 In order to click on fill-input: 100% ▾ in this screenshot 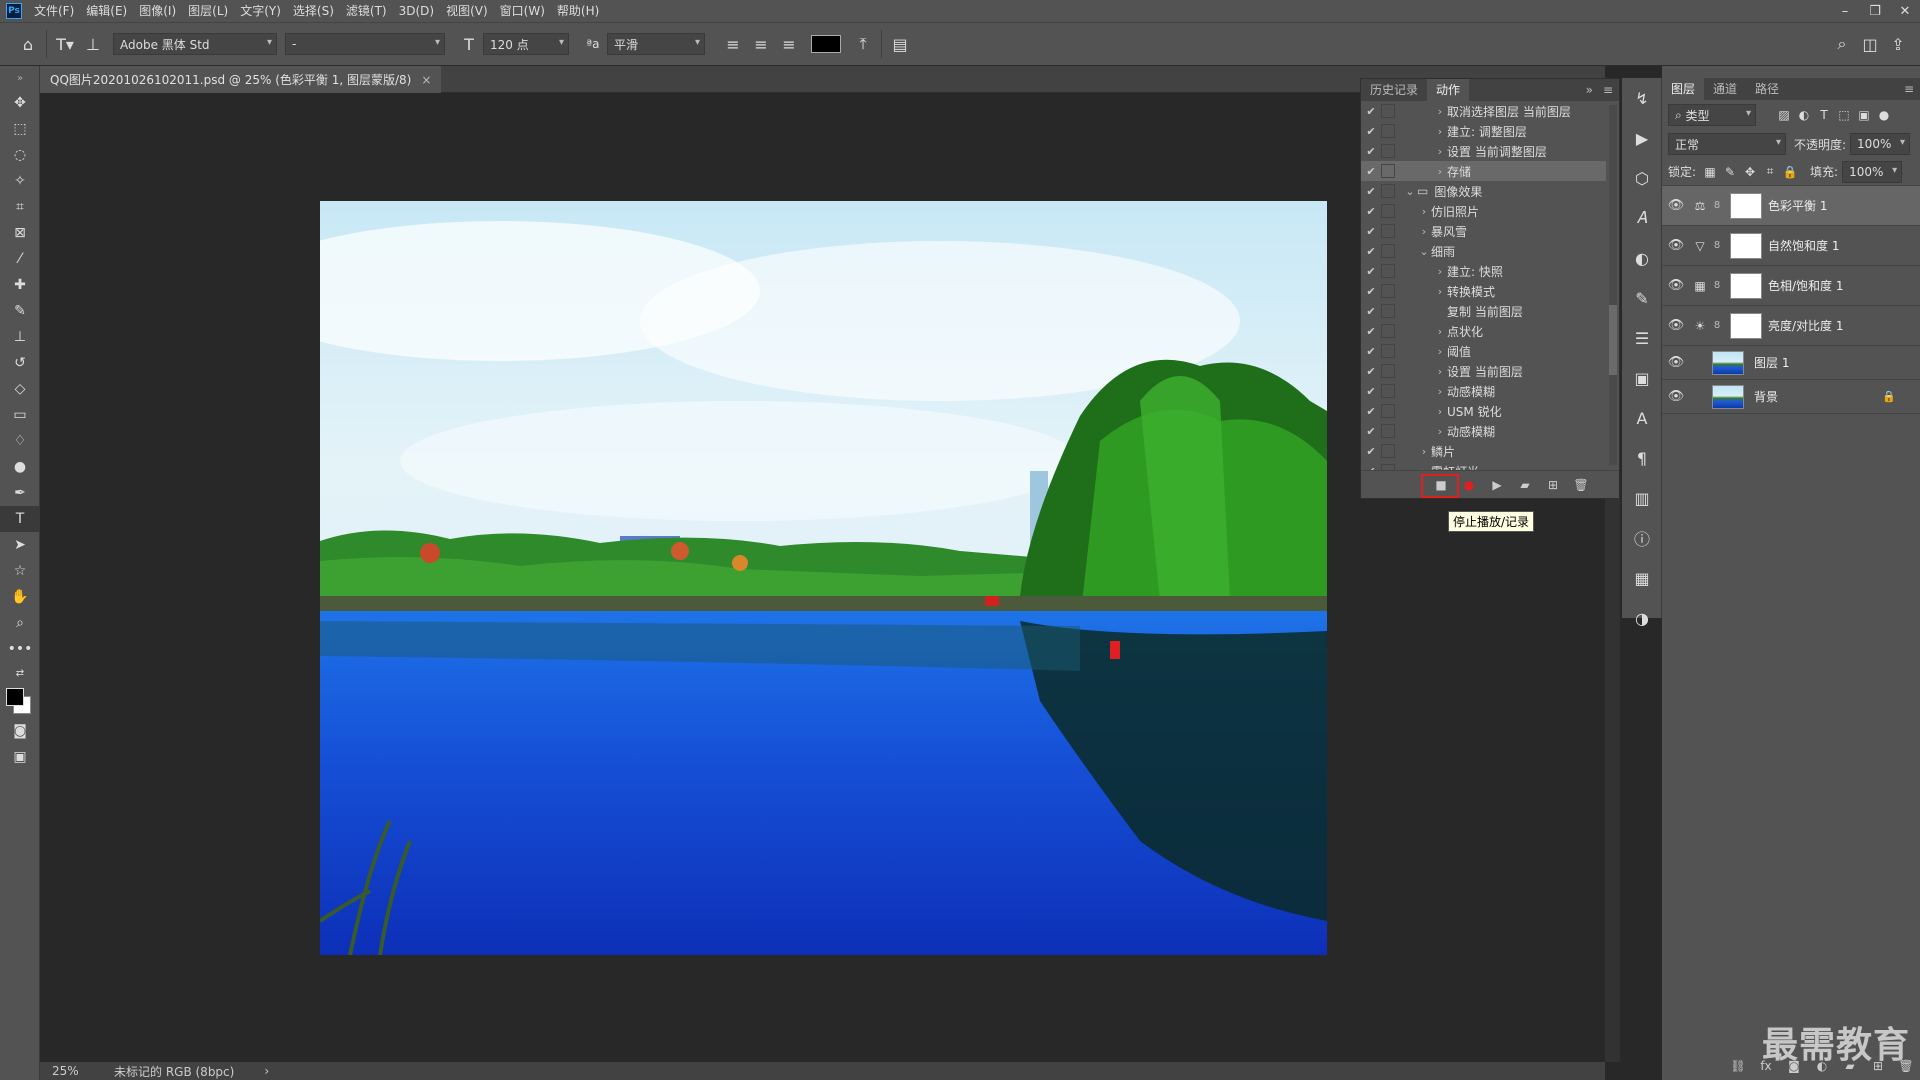, I will do `click(1872, 171)`.